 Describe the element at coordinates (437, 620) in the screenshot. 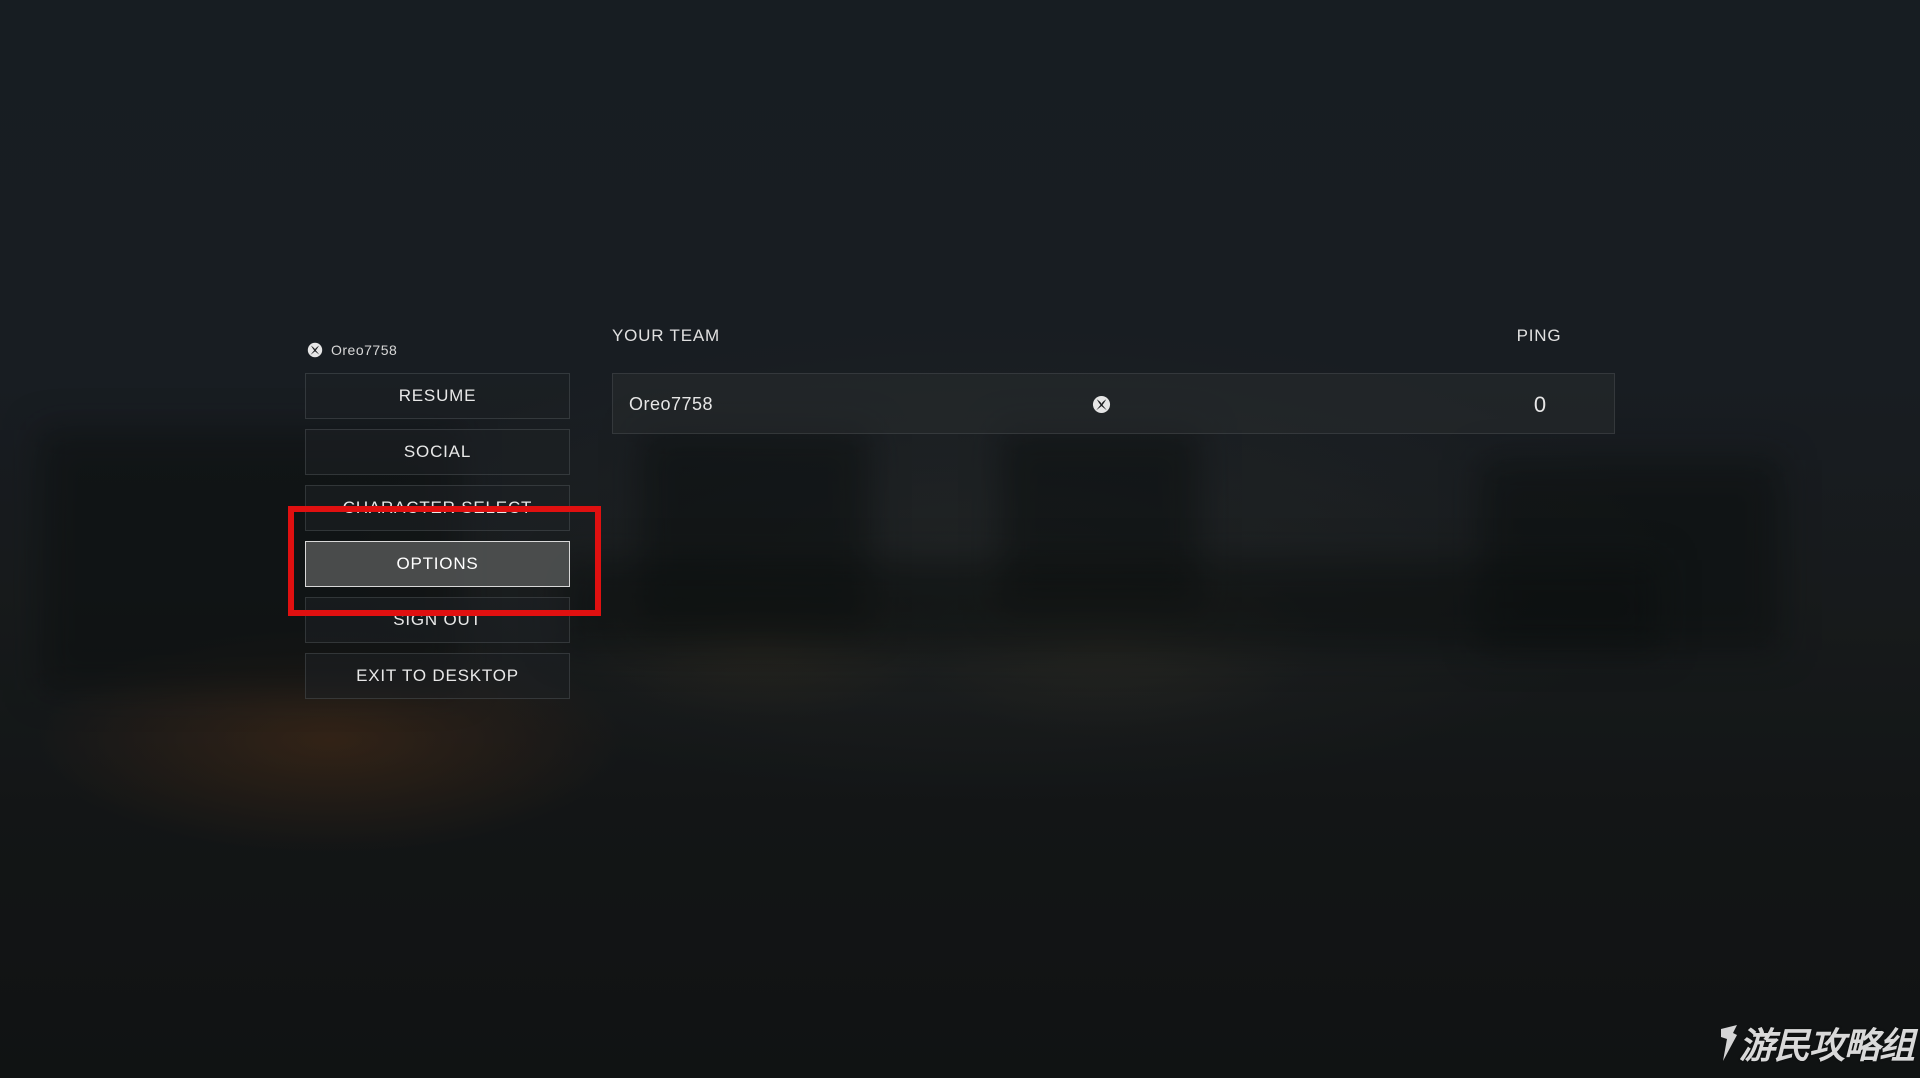

I see `sign-out-button: SIGN OUT` at that location.